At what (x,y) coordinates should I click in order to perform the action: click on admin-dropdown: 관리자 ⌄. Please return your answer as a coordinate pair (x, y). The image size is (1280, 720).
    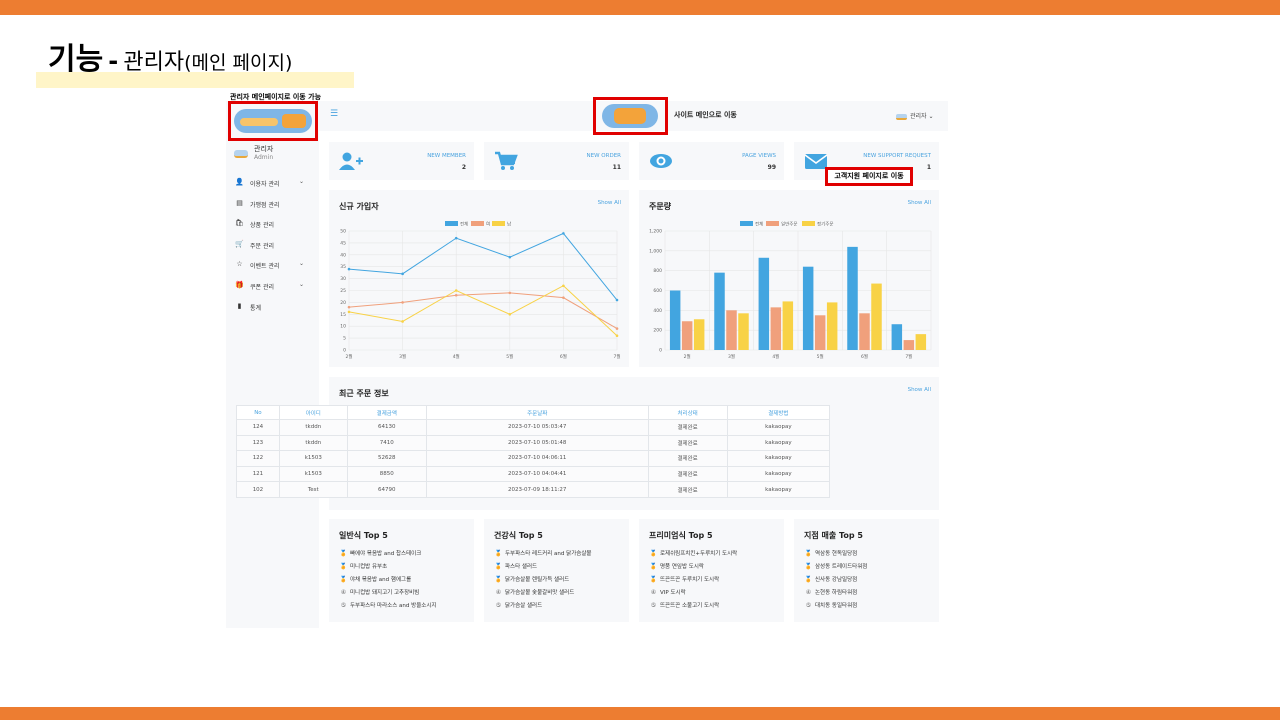
    Looking at the image, I should click on (915, 115).